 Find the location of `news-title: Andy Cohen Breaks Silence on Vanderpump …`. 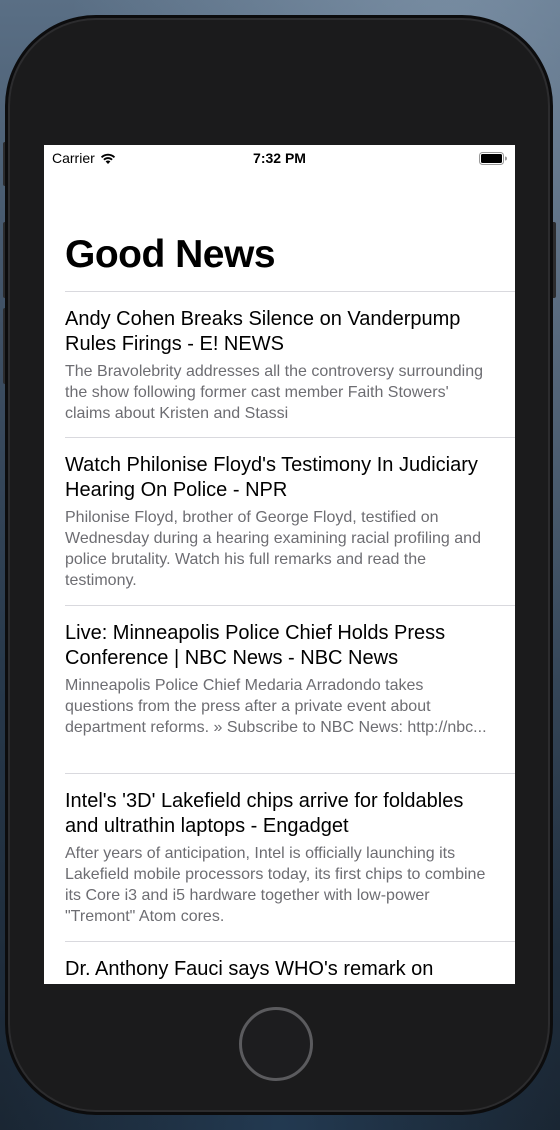

news-title: Andy Cohen Breaks Silence on Vanderpump … is located at coordinates (263, 331).